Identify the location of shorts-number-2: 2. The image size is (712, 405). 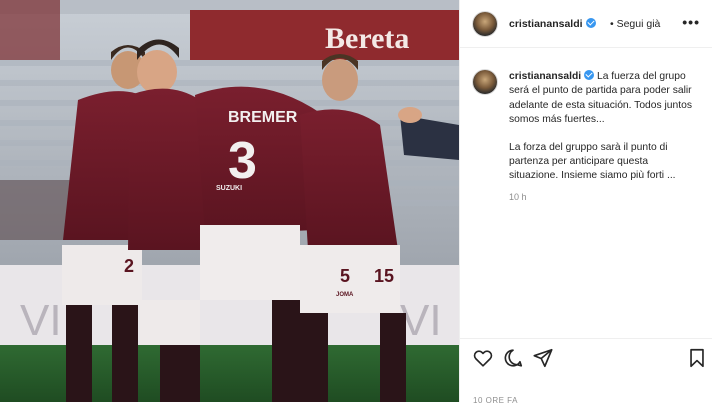
(129, 266).